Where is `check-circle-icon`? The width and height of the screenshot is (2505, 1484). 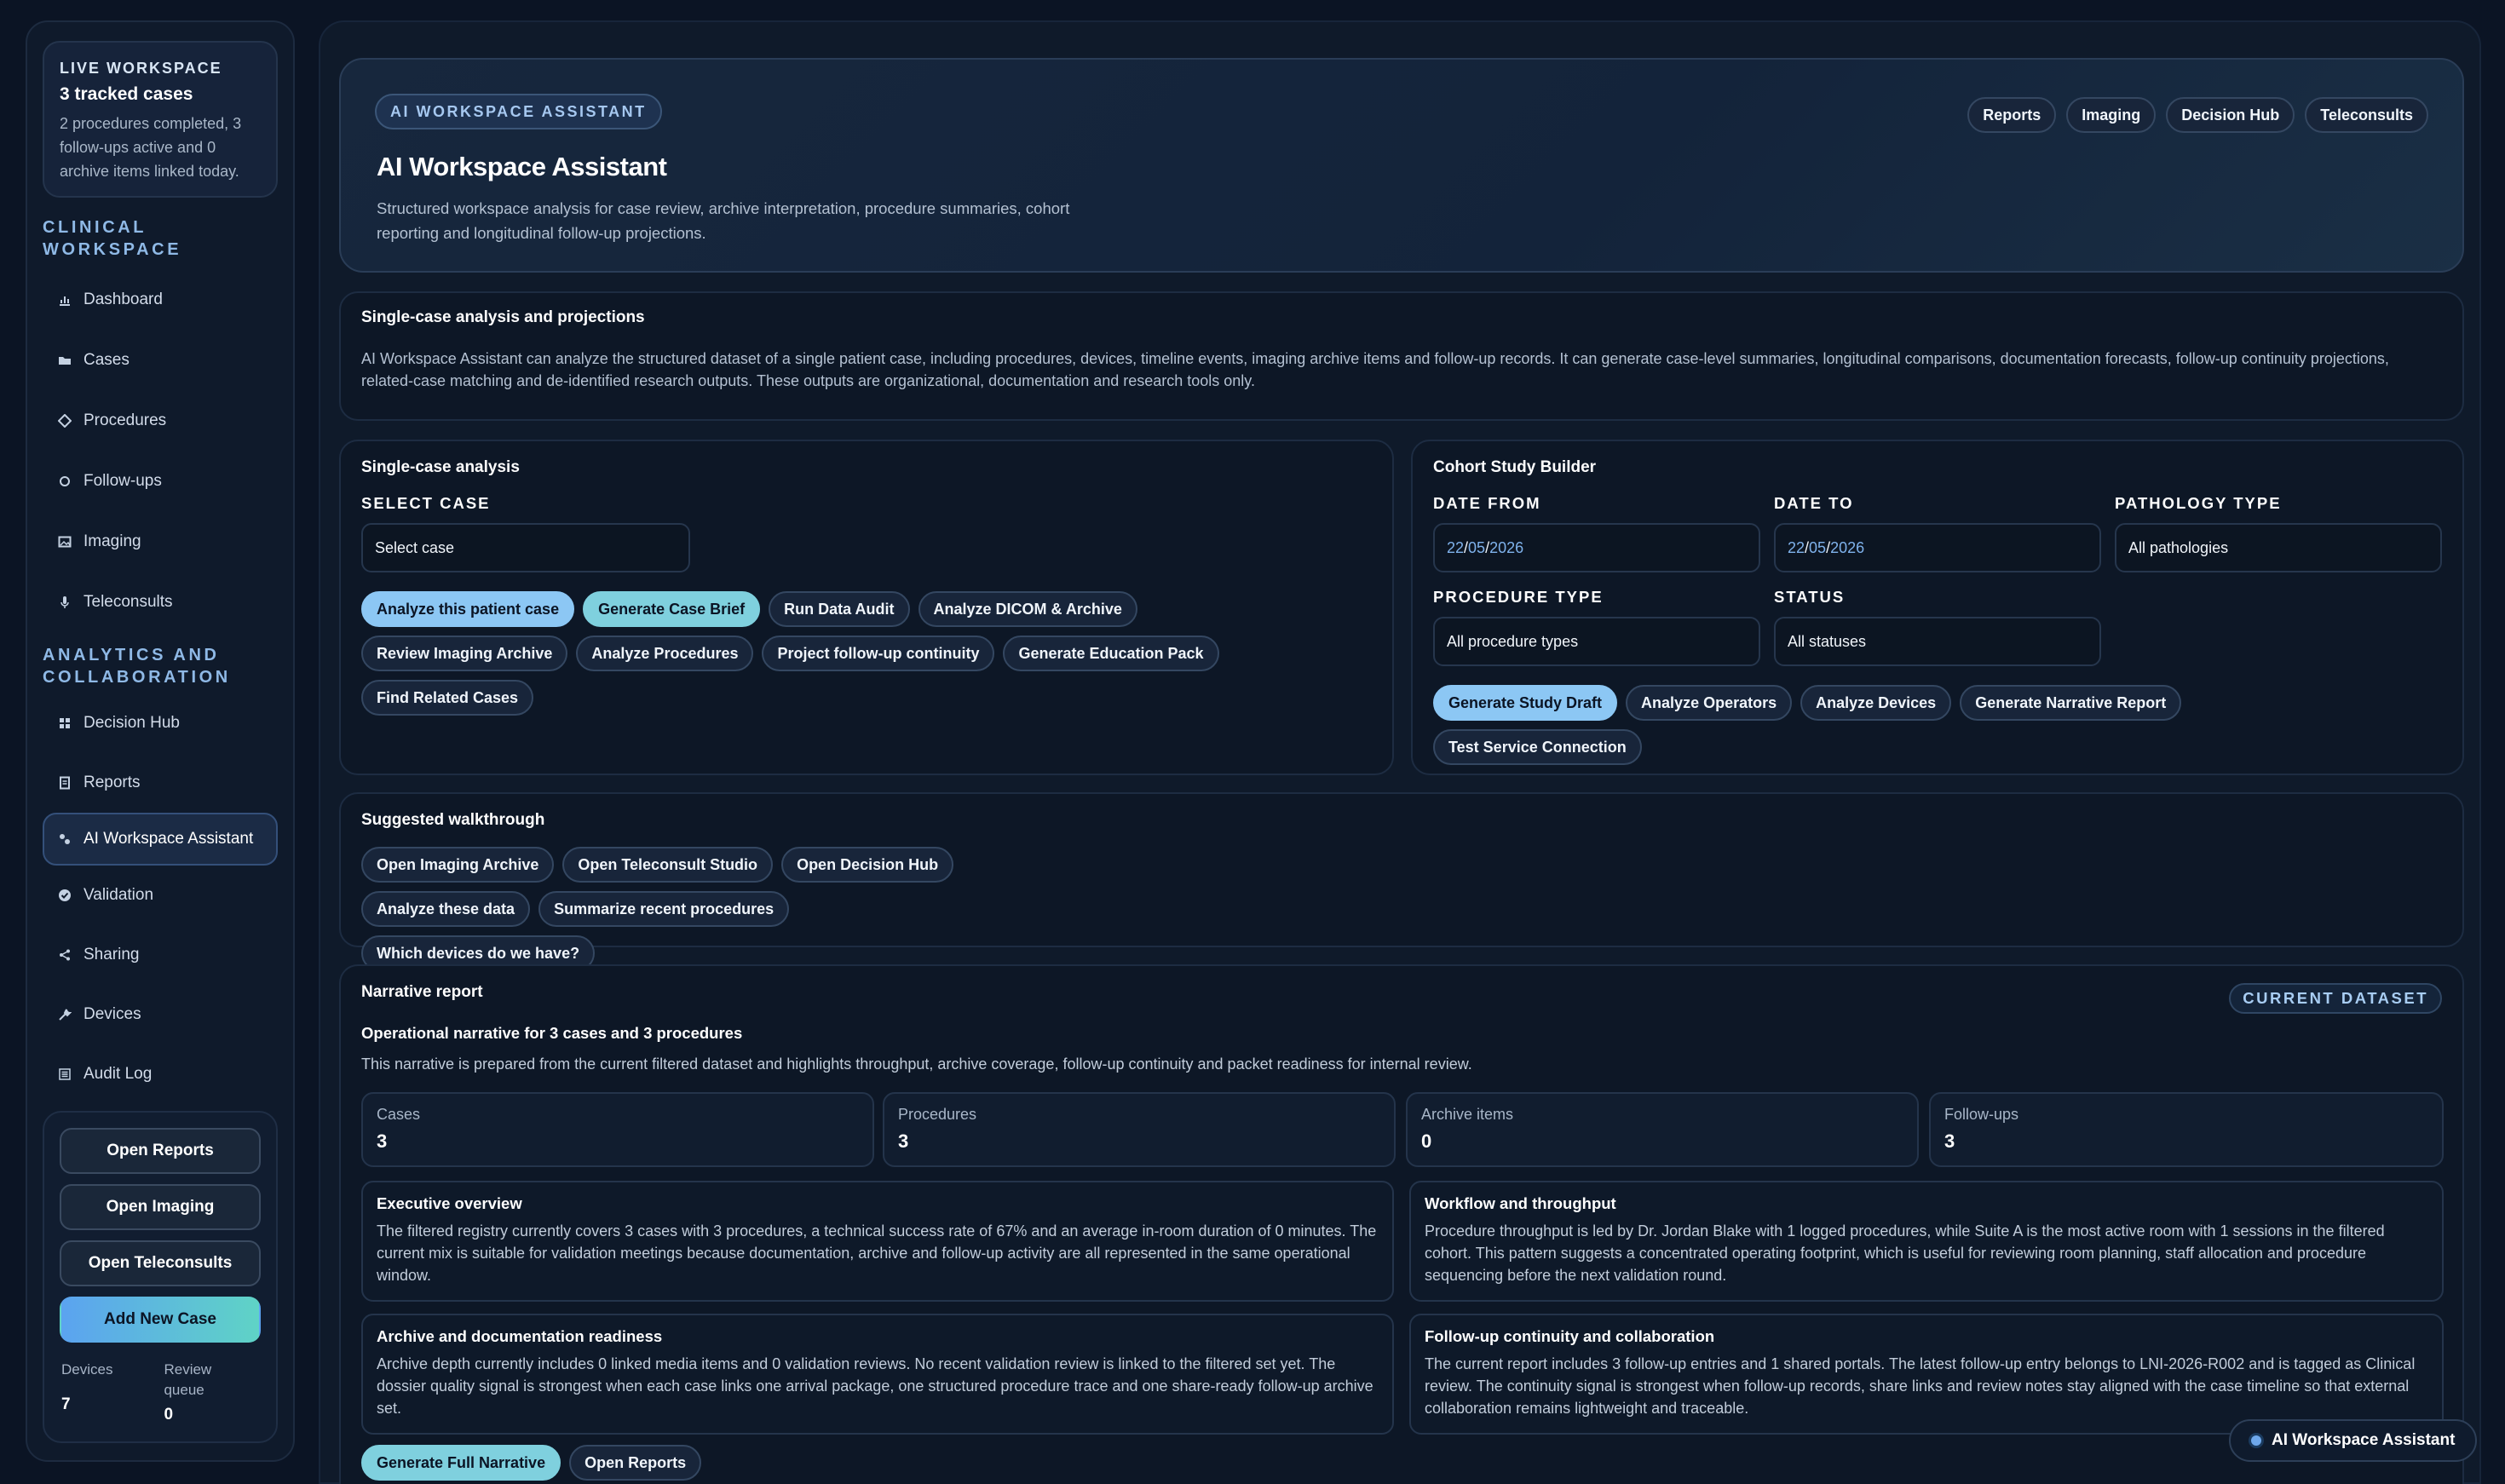 check-circle-icon is located at coordinates (65, 895).